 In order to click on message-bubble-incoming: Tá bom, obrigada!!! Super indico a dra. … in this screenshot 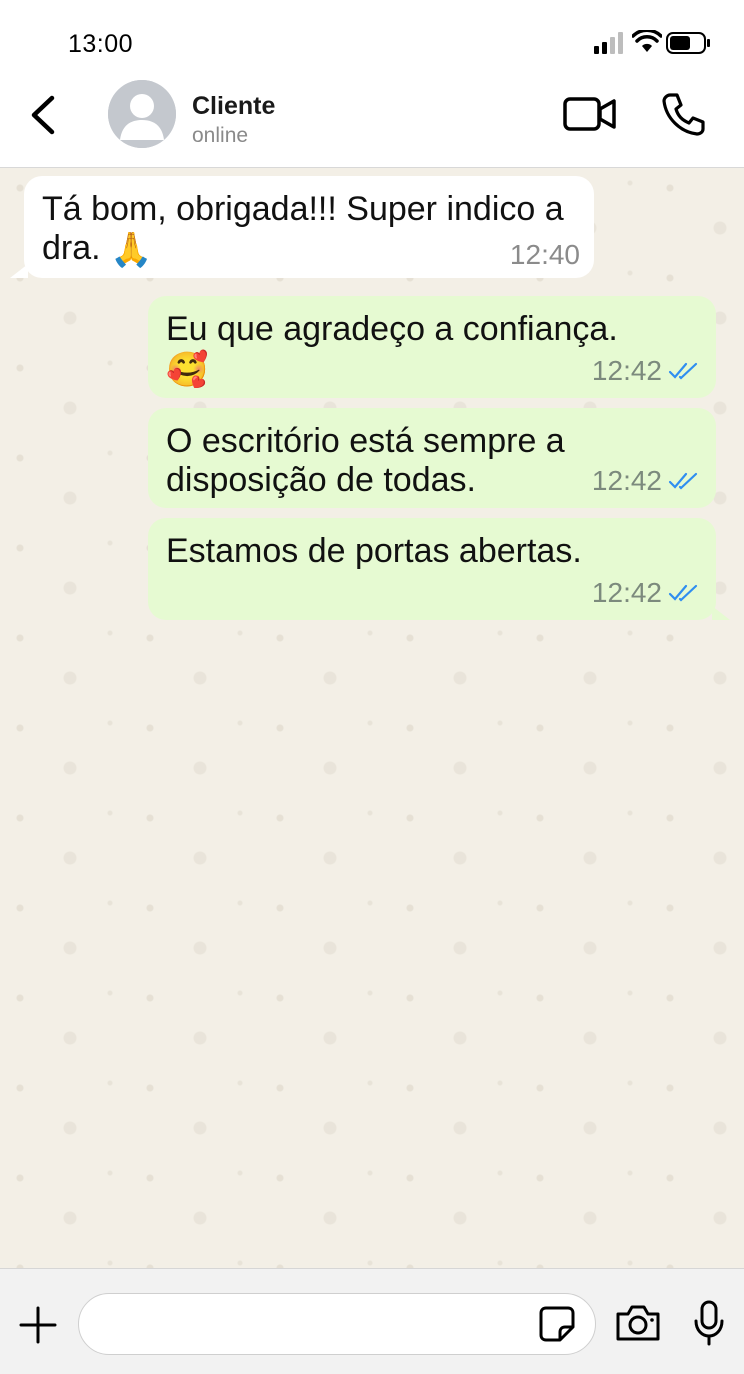, I will do `click(302, 227)`.